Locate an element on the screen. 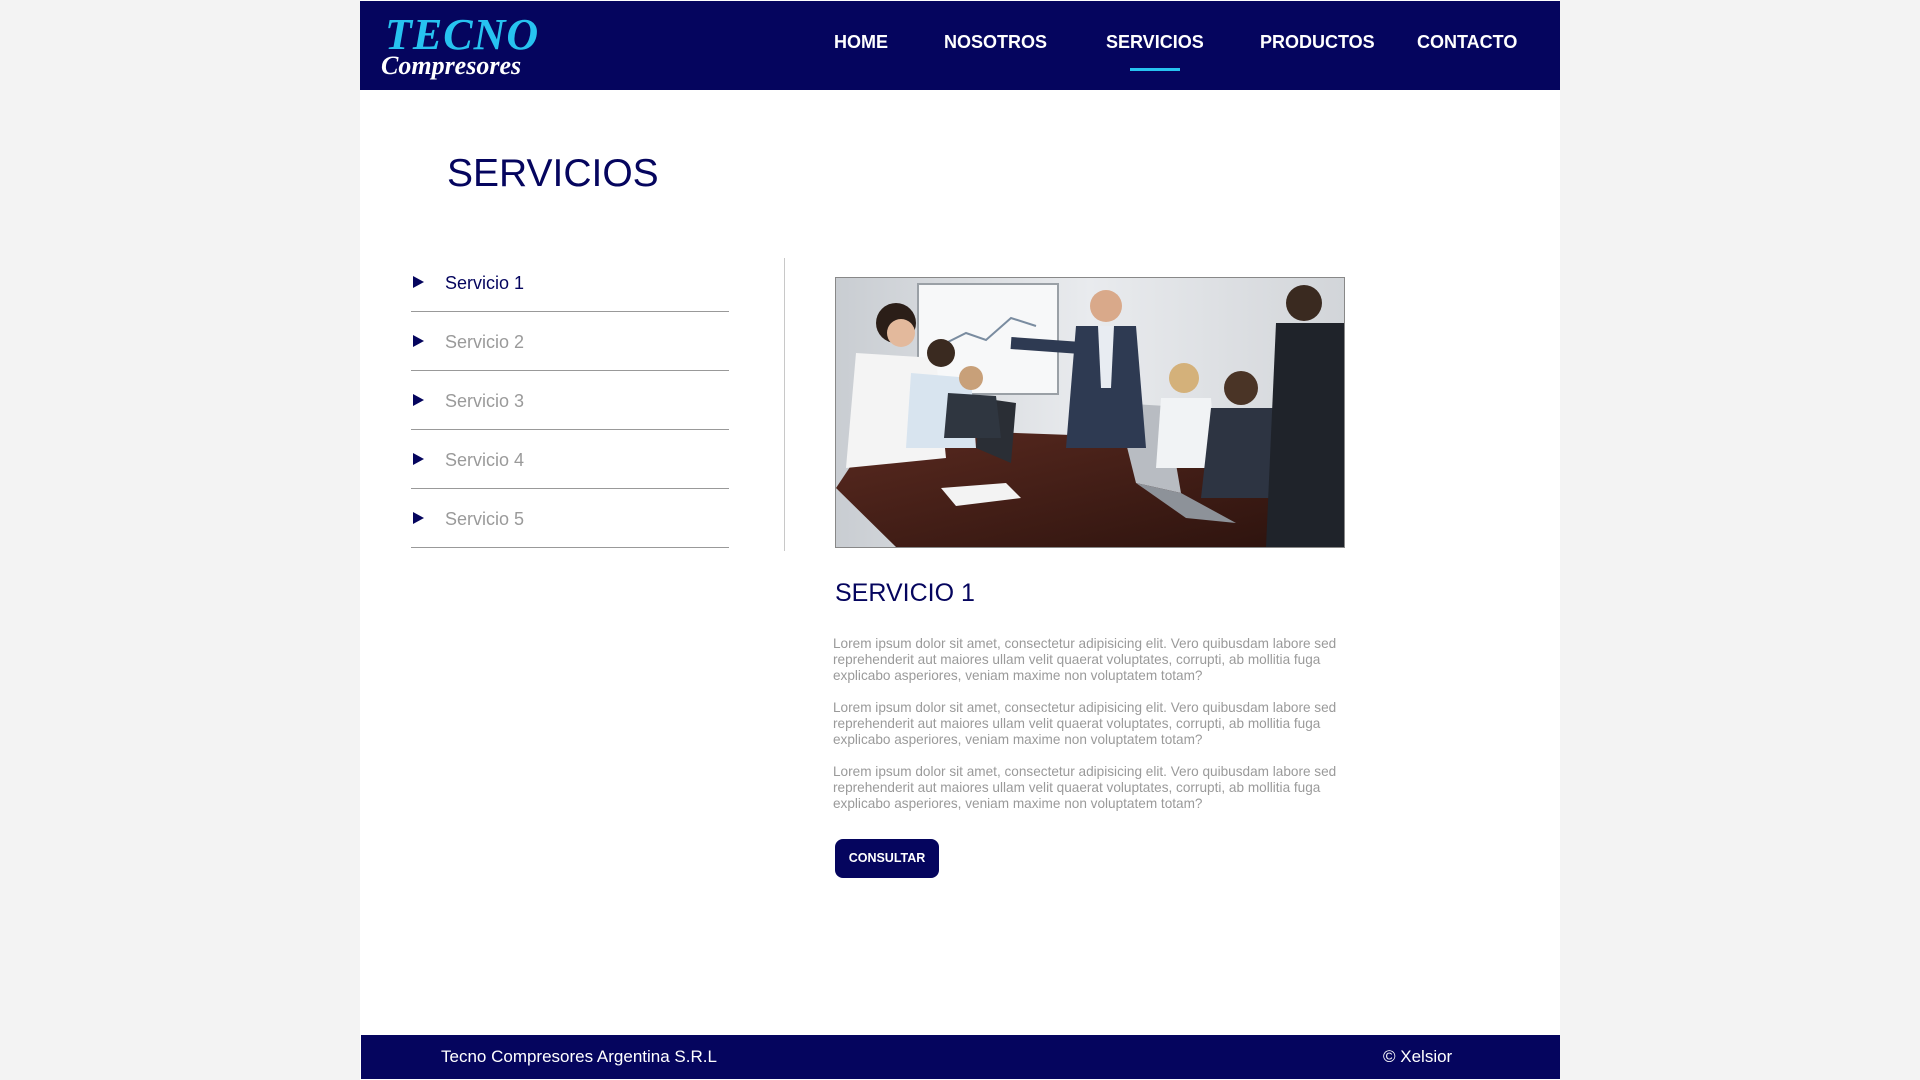 The height and width of the screenshot is (1080, 1920). nav-active-indicator is located at coordinates (1155, 69).